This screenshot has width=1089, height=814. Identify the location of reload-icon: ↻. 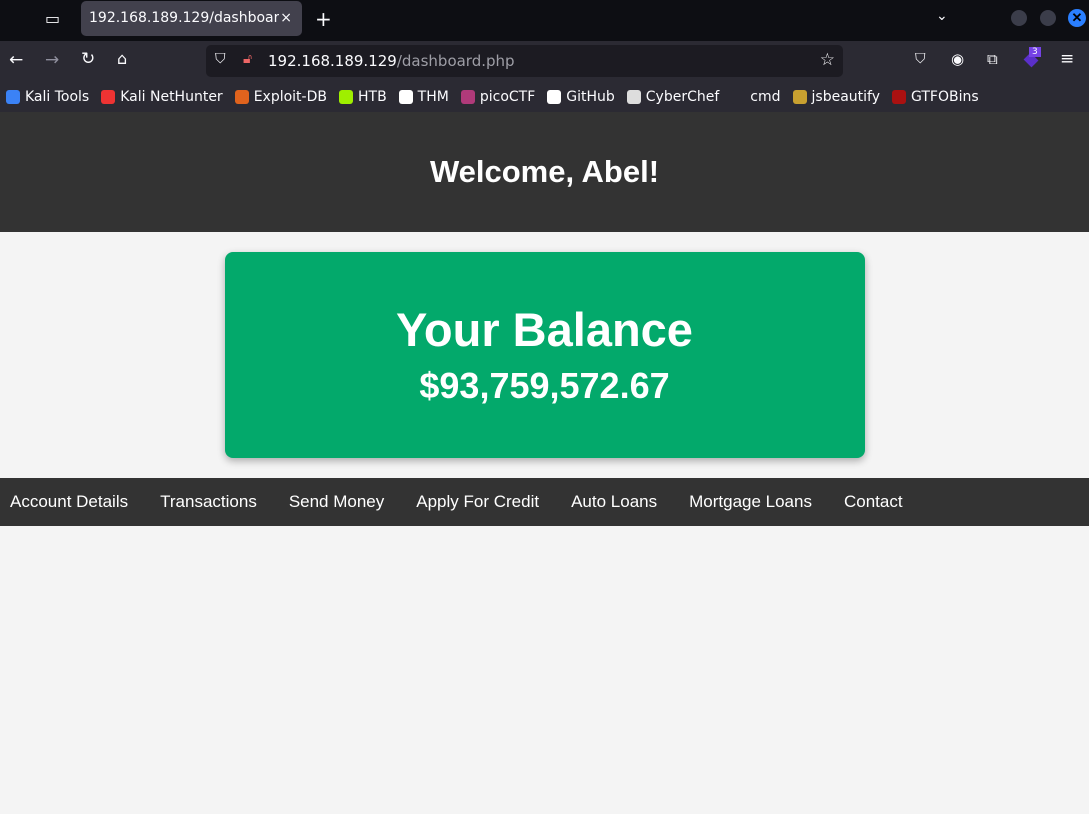
(88, 59).